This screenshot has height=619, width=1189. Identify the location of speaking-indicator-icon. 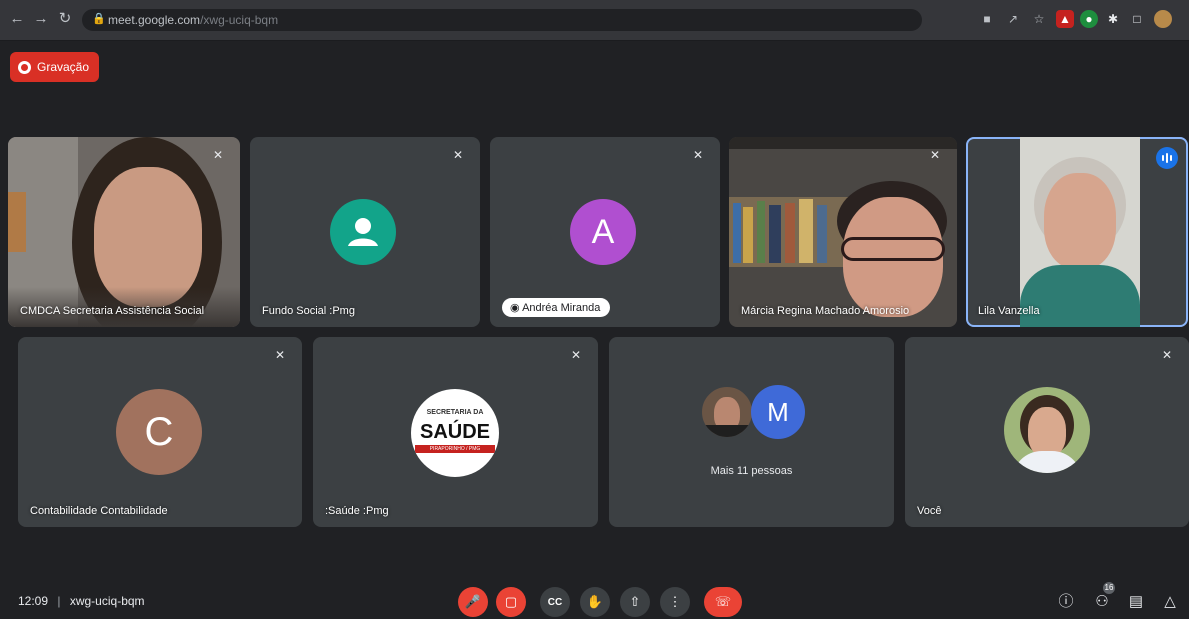
(1167, 158).